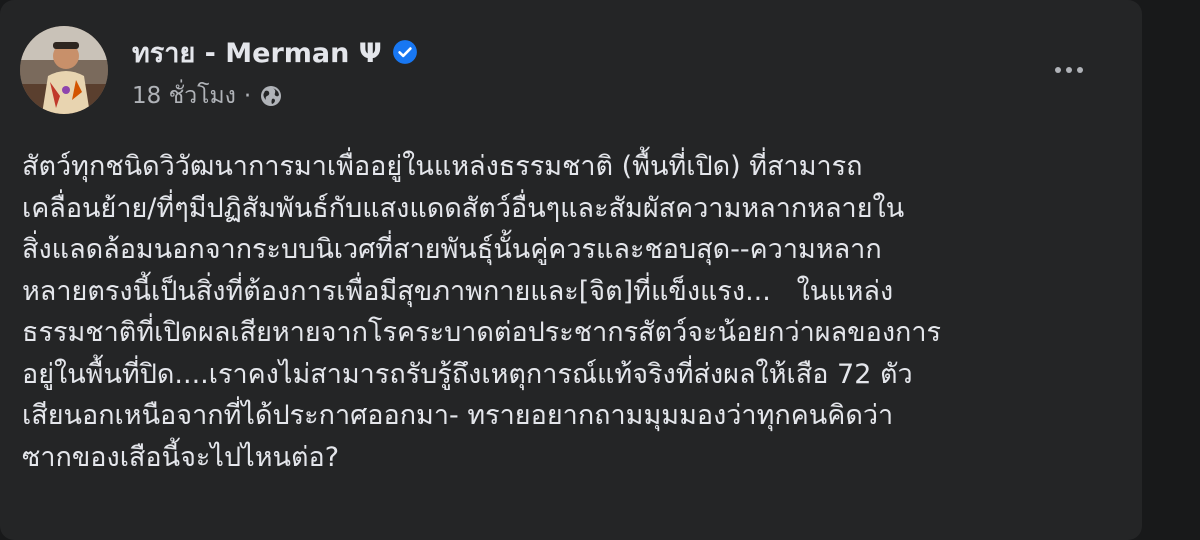  I want to click on more-options-icon, so click(1058, 70).